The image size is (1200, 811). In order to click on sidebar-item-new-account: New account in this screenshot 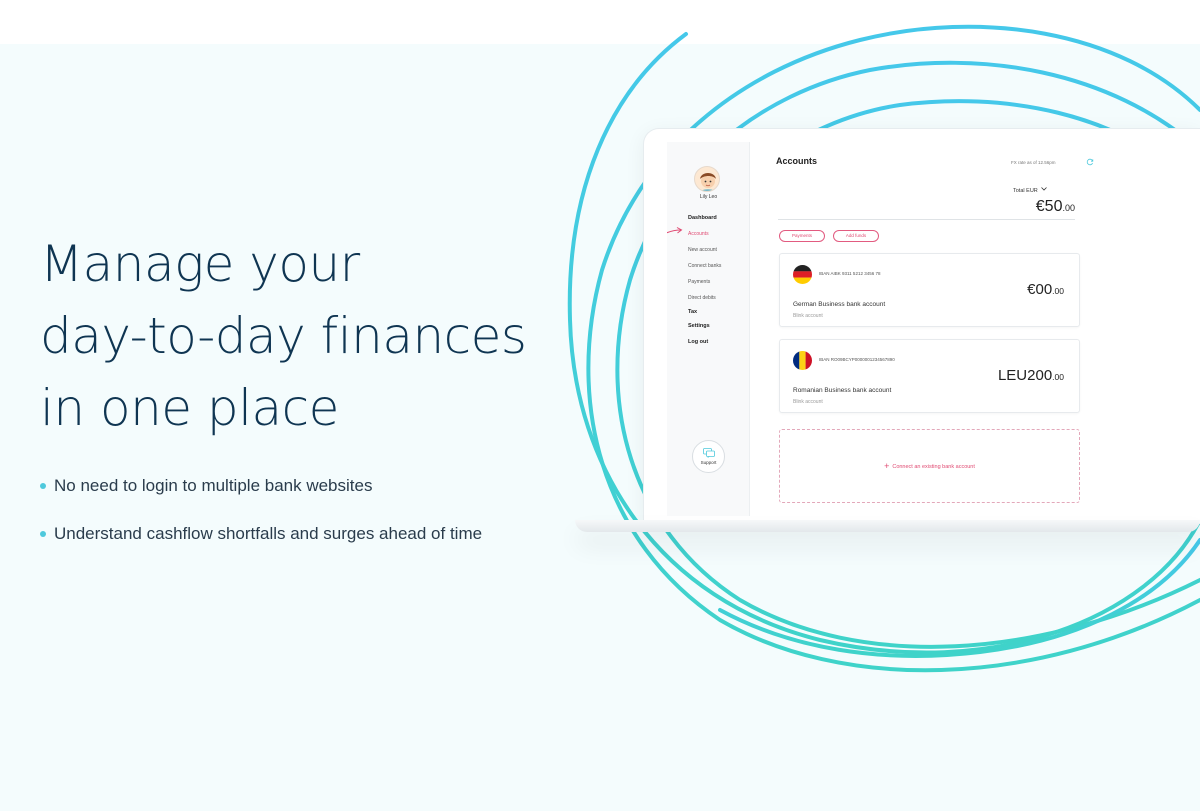, I will do `click(704, 254)`.